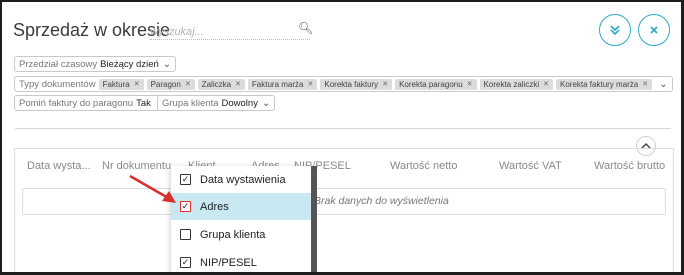 Image resolution: width=684 pixels, height=275 pixels. Describe the element at coordinates (190, 103) in the screenshot. I see `client-group-filter-label: Grupa klienta` at that location.